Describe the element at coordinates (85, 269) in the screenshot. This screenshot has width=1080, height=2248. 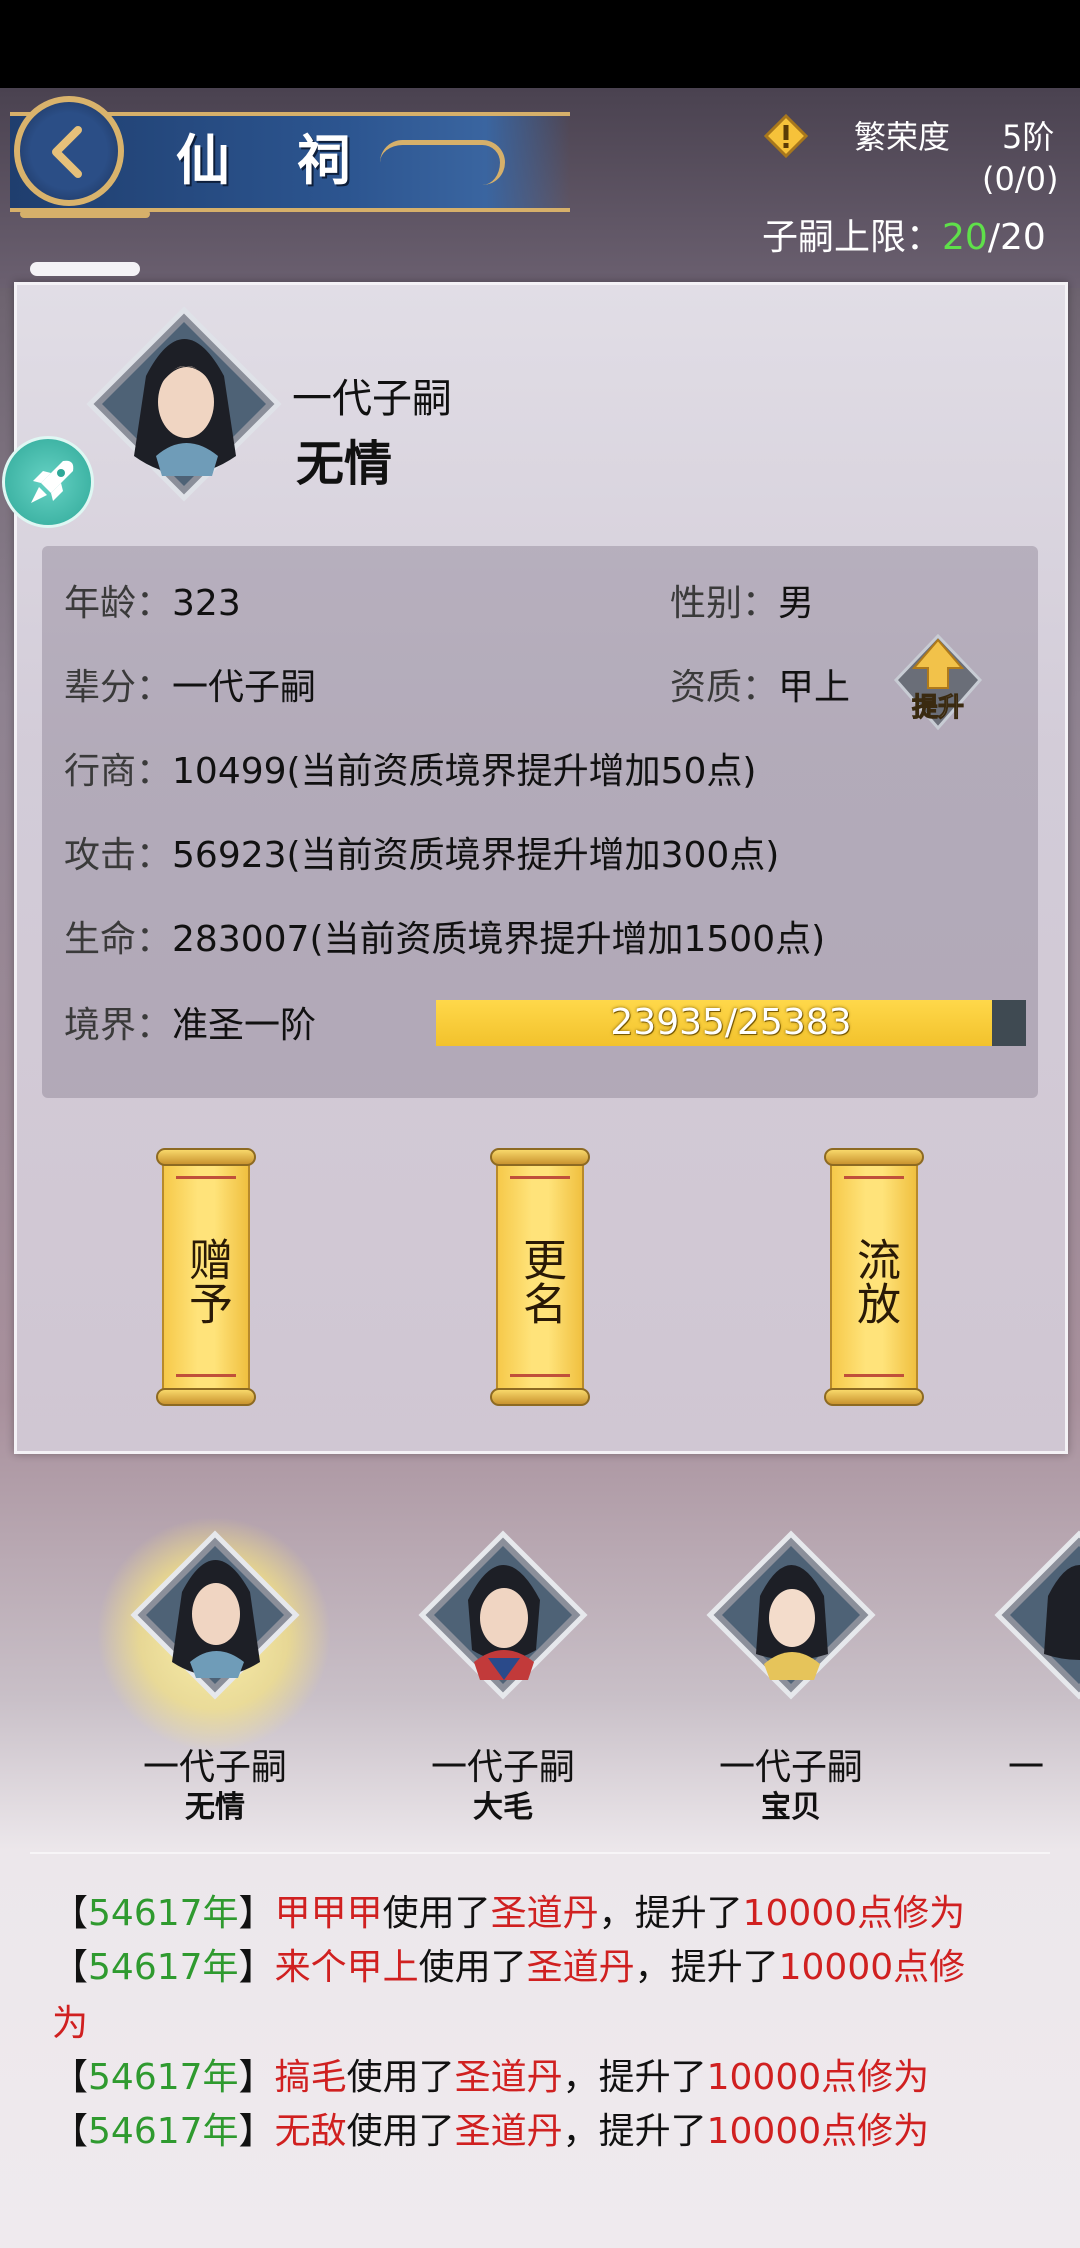
I see `panel-tab-decoration` at that location.